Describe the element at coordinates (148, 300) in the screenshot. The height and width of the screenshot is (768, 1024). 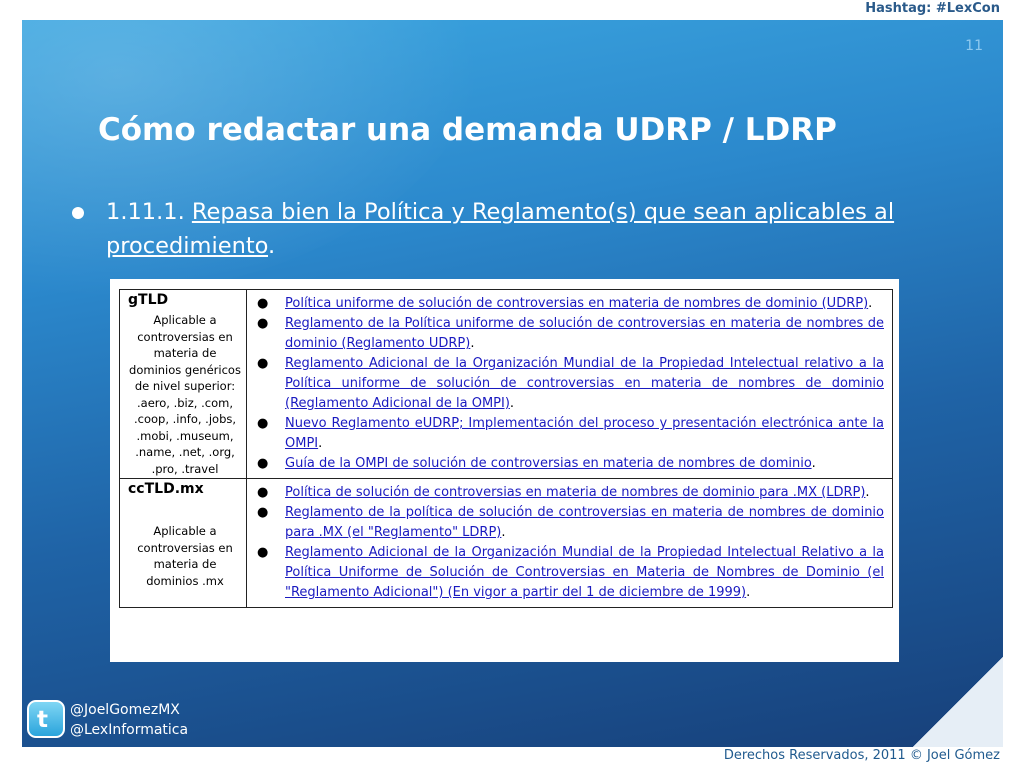
I see `tld-name: gTLD` at that location.